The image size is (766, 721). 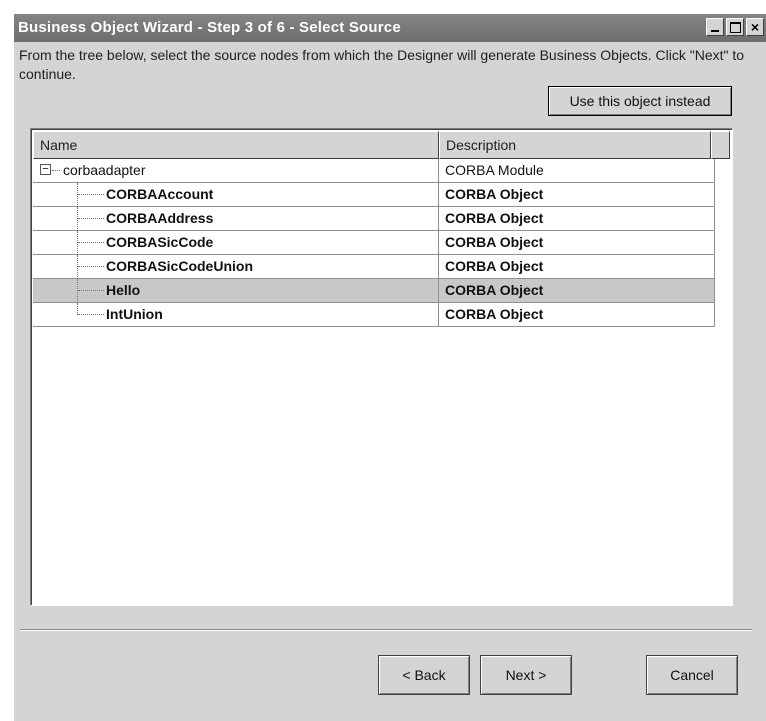 I want to click on tree-row: CORBAAccount CORBA Object, so click(x=374, y=195).